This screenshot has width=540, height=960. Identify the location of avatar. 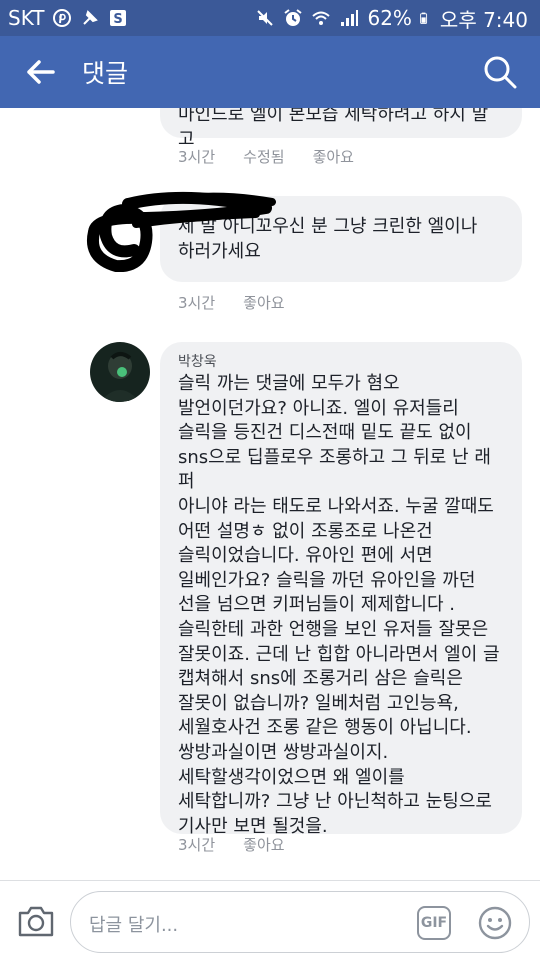
(120, 372).